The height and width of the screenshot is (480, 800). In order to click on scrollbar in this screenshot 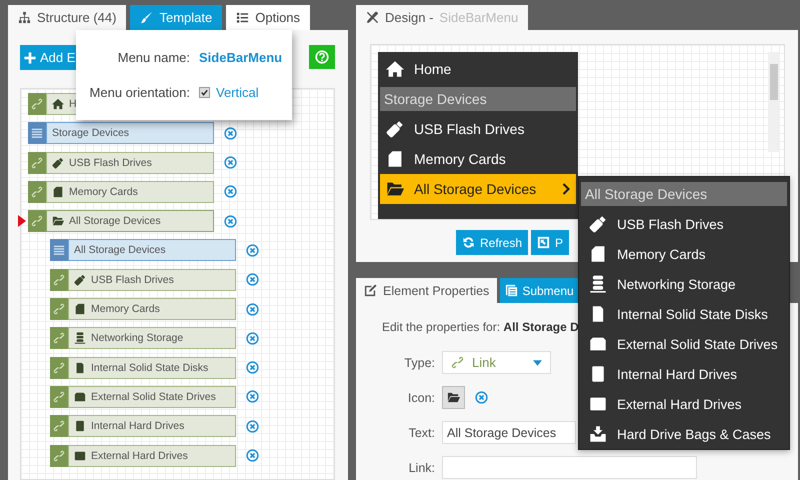, I will do `click(774, 102)`.